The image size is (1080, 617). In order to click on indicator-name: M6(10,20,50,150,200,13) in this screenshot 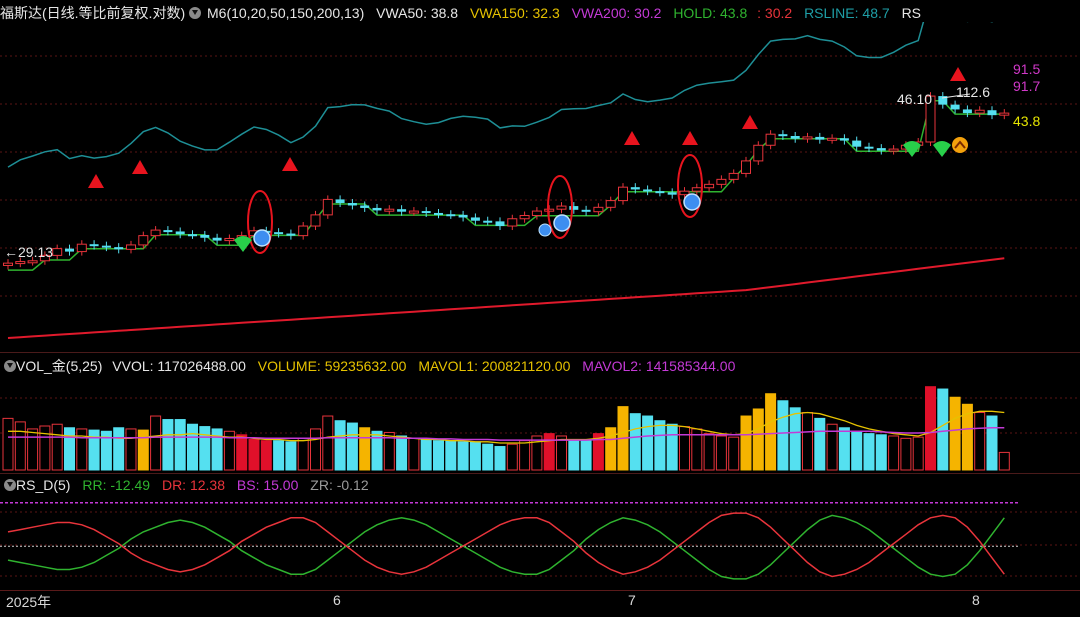, I will do `click(285, 13)`.